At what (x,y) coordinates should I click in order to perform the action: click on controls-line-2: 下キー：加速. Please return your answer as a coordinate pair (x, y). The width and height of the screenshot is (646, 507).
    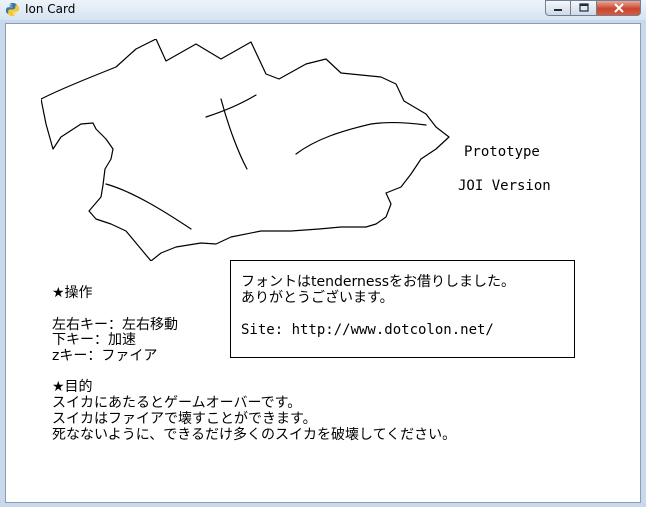
    Looking at the image, I should click on (94, 340).